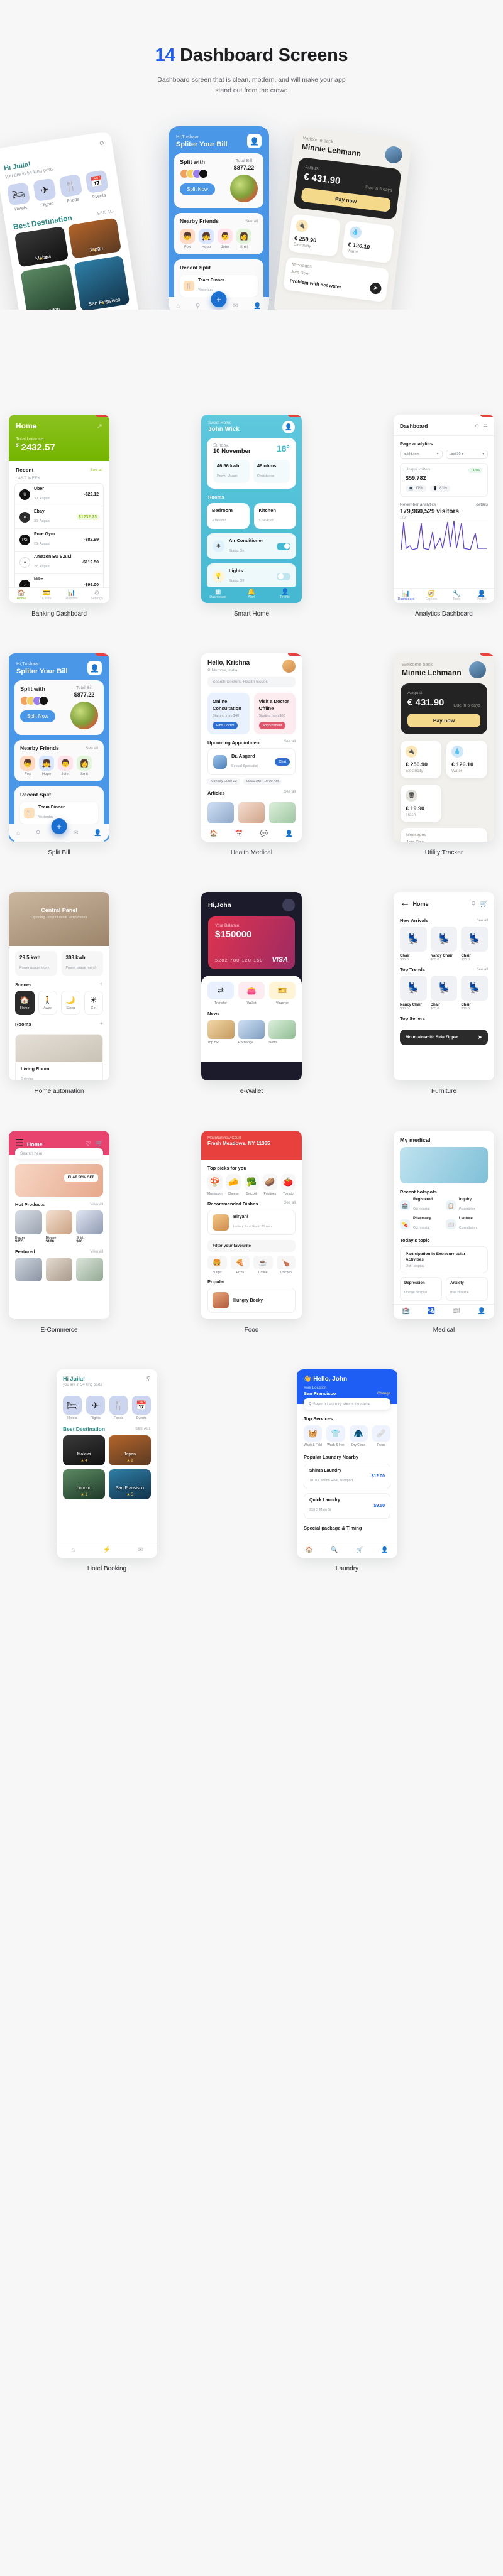 The width and height of the screenshot is (503, 2576). I want to click on friend-item: 👦 Fox, so click(28, 766).